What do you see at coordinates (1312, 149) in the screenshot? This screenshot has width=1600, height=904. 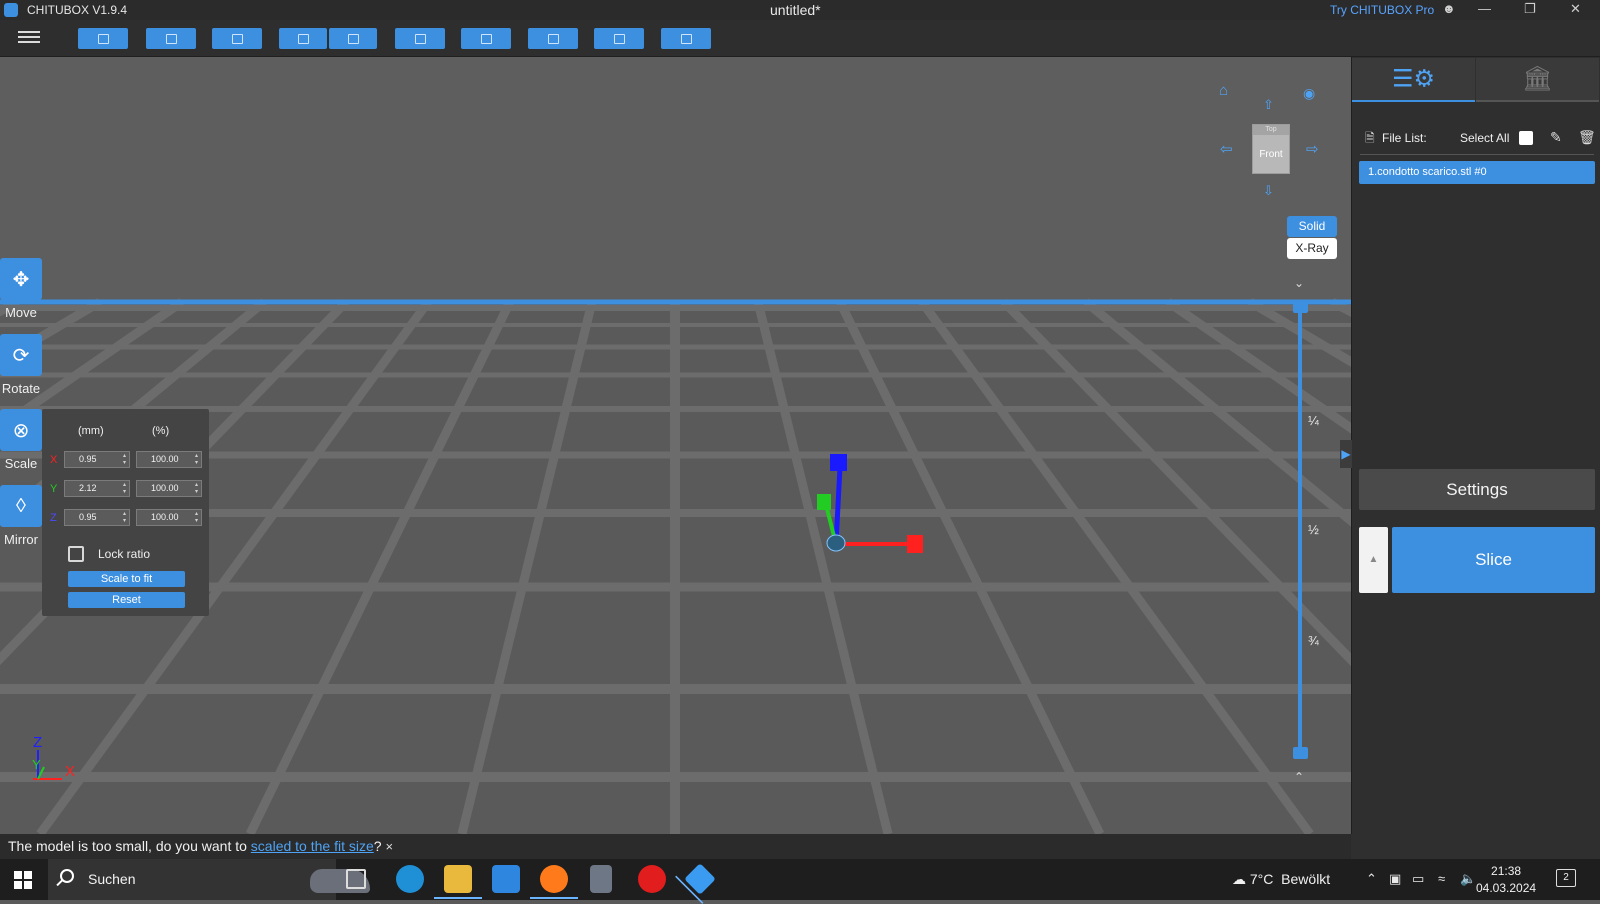 I see `view-right-icon: ⇨` at bounding box center [1312, 149].